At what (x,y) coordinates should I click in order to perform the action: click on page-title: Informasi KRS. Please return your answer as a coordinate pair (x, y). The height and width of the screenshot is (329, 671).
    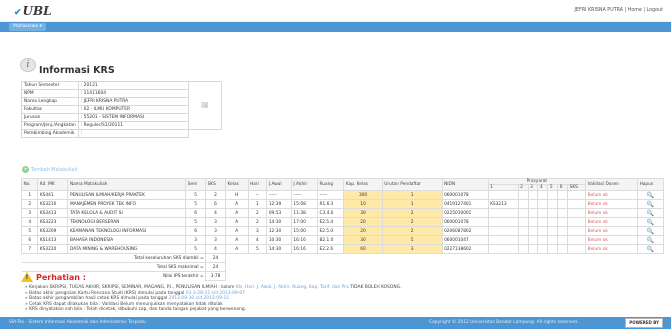
    Looking at the image, I should click on (77, 70).